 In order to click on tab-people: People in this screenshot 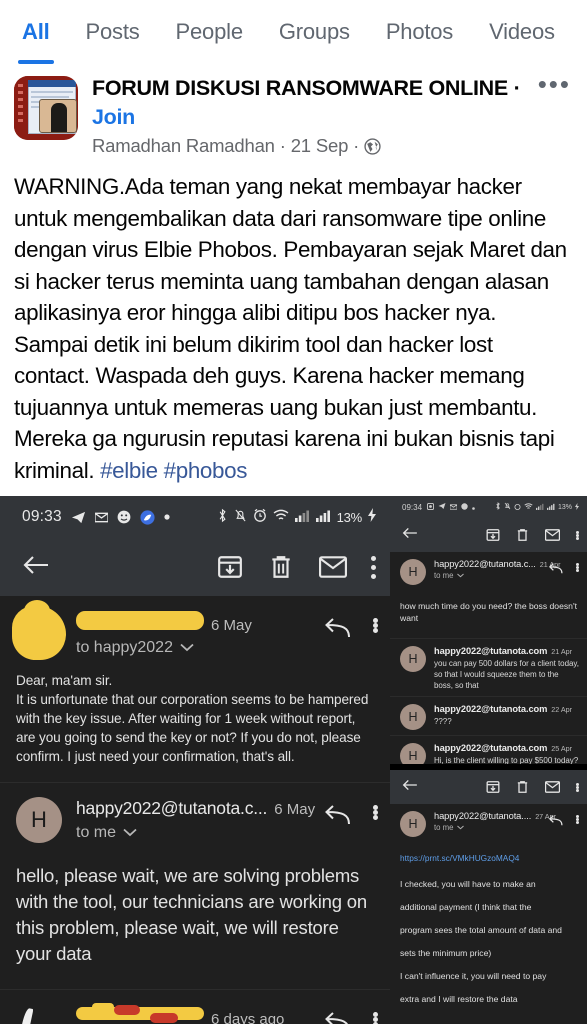, I will do `click(210, 32)`.